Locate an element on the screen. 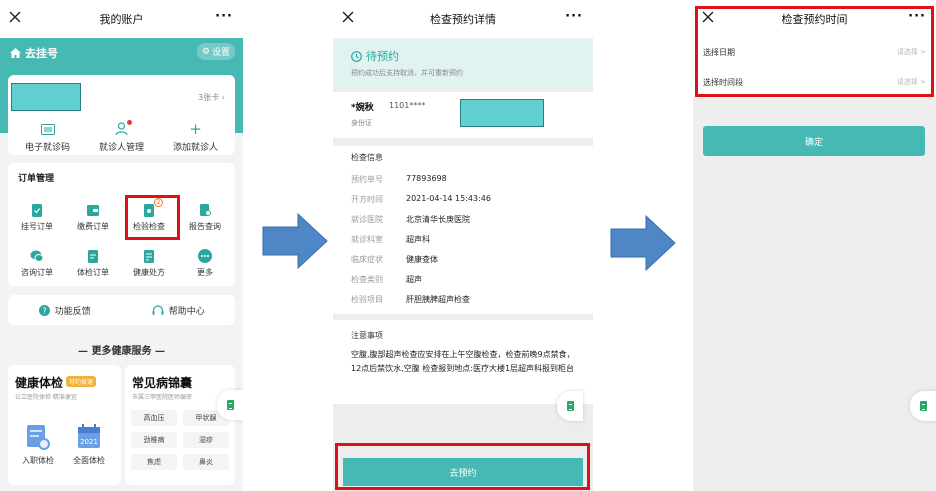  quick-e-code: 电子就诊码 is located at coordinates (47, 137).